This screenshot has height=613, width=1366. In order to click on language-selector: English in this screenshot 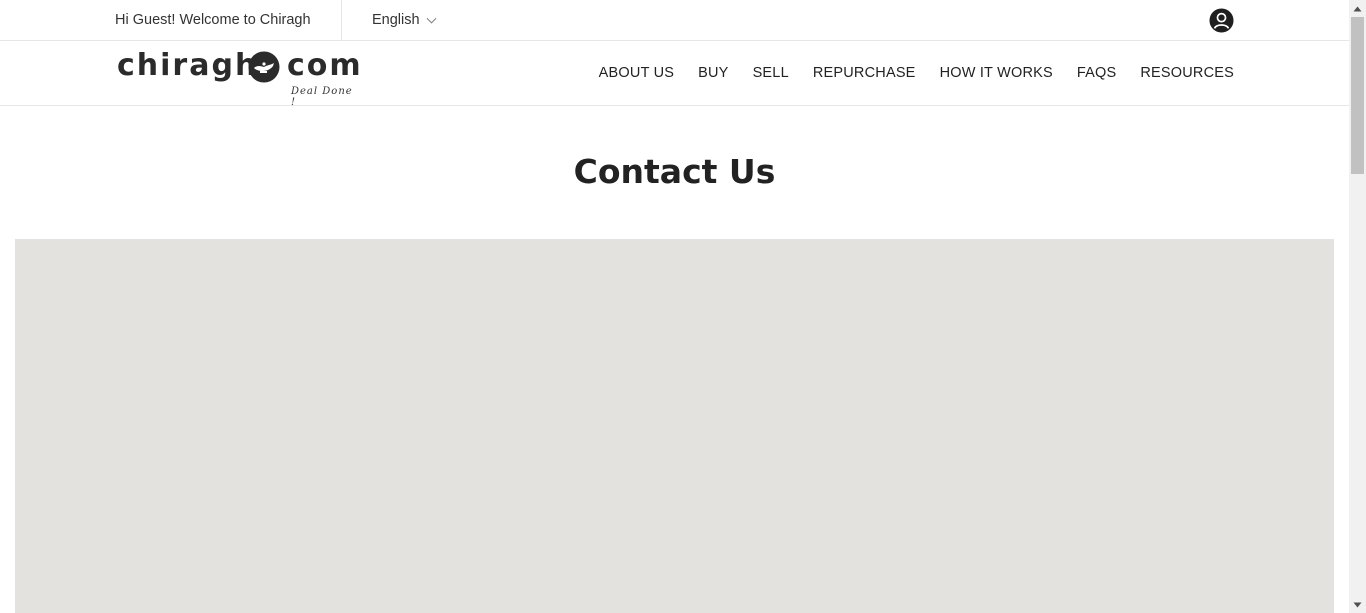, I will do `click(404, 20)`.